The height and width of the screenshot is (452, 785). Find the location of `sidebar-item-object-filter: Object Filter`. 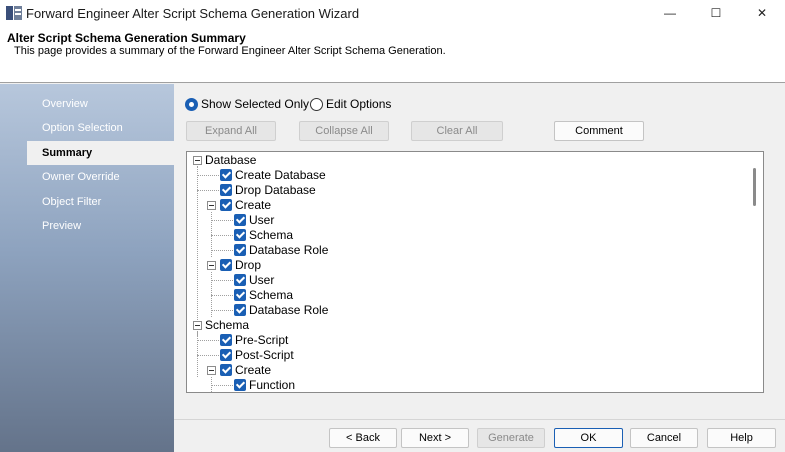

sidebar-item-object-filter: Object Filter is located at coordinates (100, 202).